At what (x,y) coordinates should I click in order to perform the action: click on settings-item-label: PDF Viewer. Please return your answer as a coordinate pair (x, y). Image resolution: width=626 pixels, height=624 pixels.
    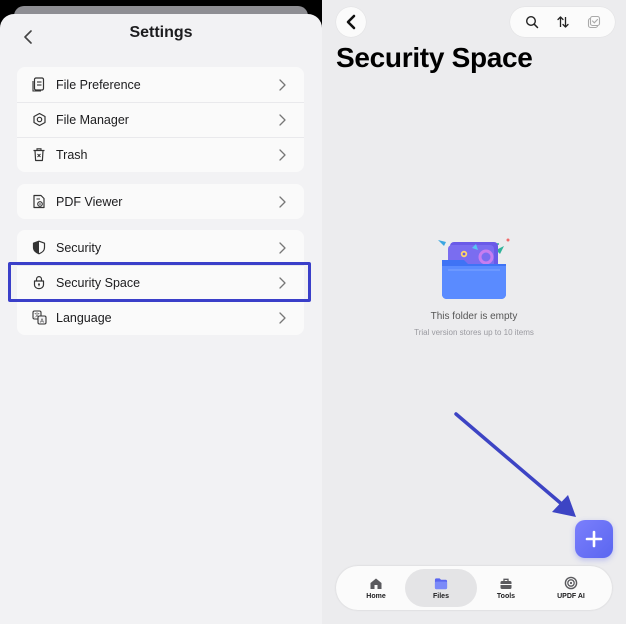
    Looking at the image, I should click on (89, 201).